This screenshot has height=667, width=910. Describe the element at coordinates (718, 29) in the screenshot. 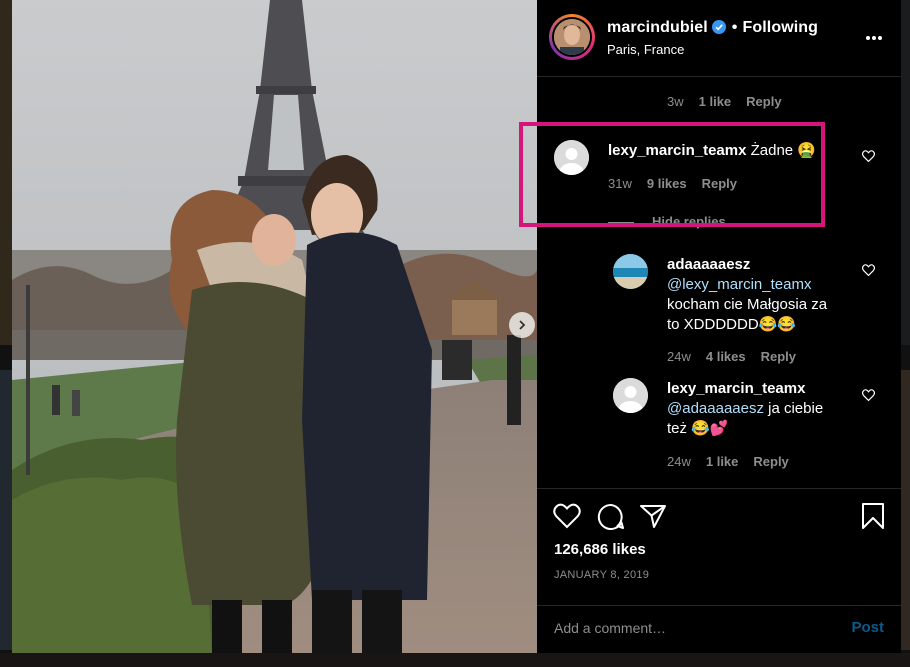

I see `verified-badge-icon` at that location.